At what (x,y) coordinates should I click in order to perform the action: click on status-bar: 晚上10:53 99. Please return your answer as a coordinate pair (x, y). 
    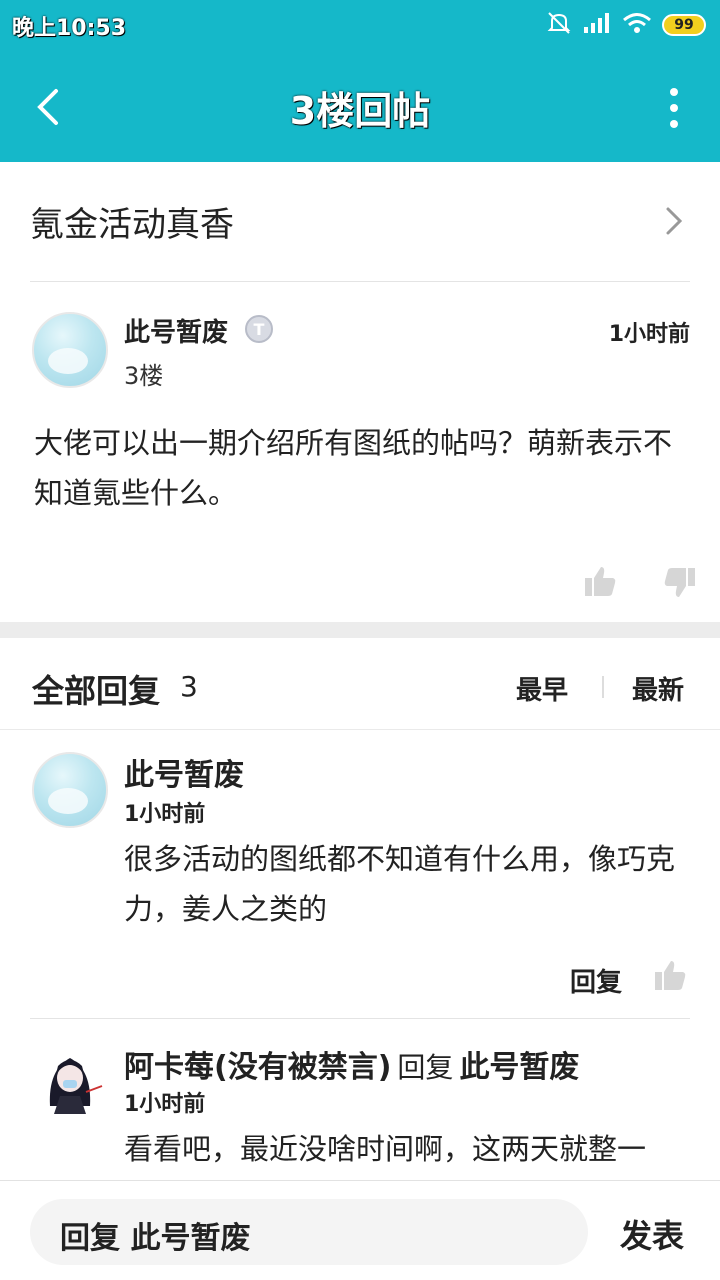
    Looking at the image, I should click on (360, 26).